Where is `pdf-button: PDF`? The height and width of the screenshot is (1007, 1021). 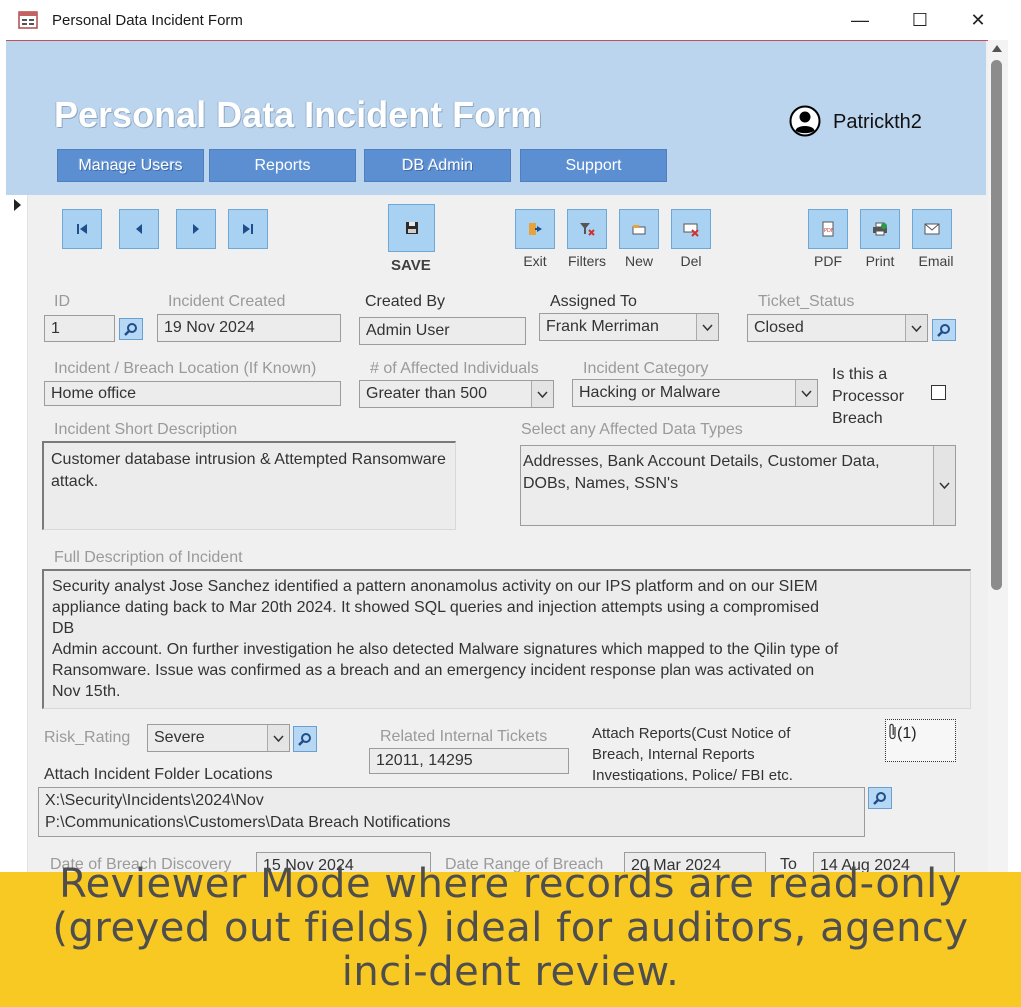 pdf-button: PDF is located at coordinates (828, 229).